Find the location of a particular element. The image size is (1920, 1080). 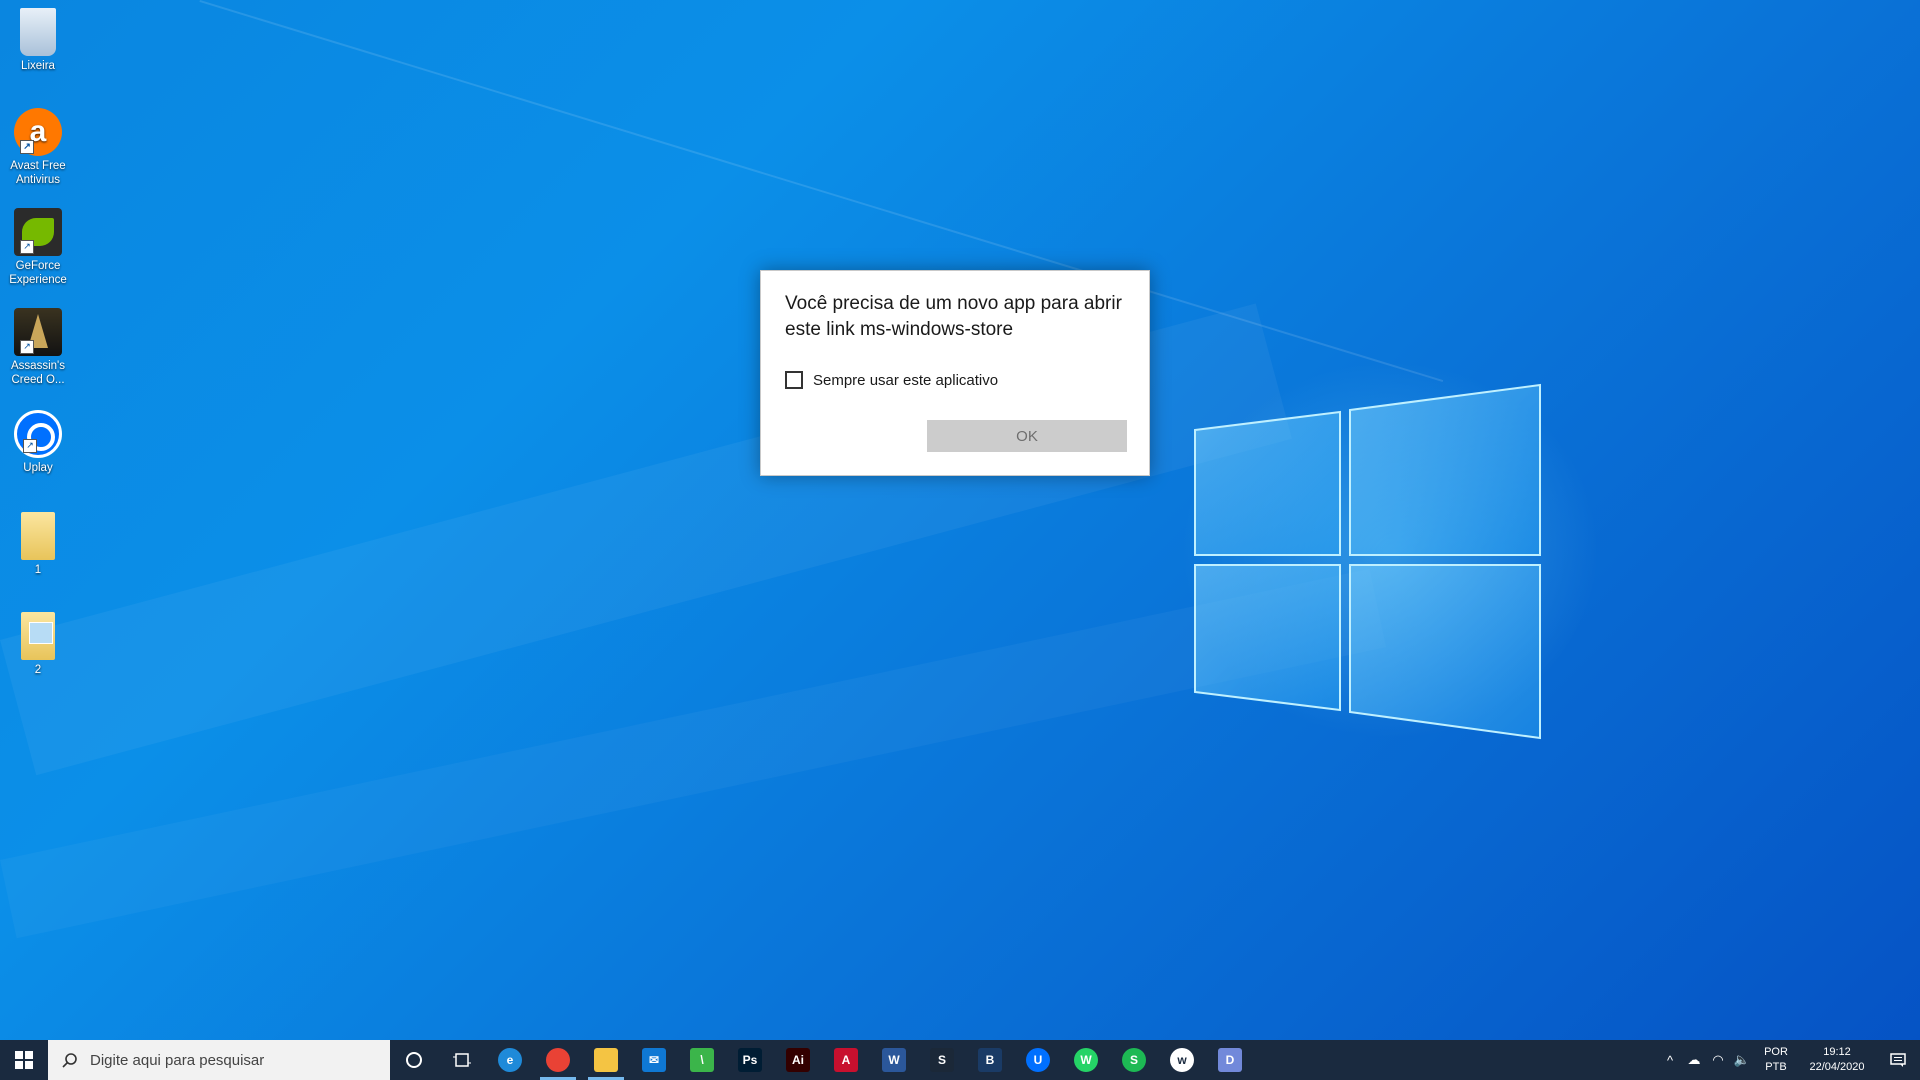

taskbar-app-edge: e is located at coordinates (510, 1060).